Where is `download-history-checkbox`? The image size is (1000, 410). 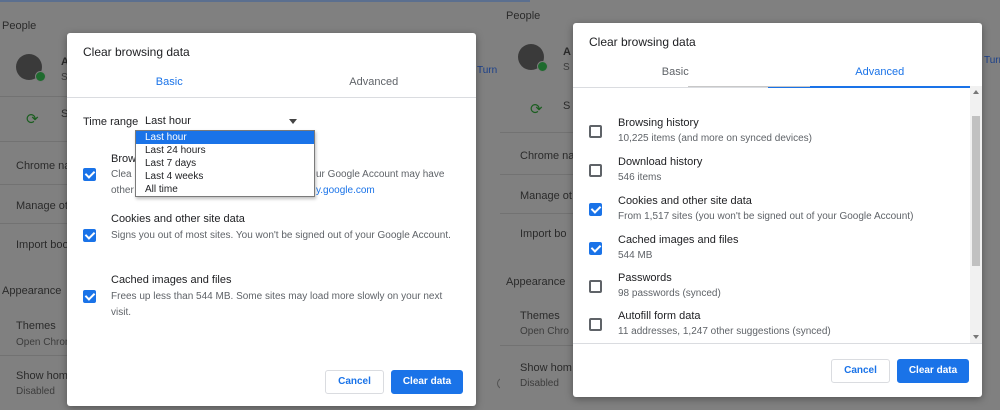
download-history-checkbox is located at coordinates (595, 170).